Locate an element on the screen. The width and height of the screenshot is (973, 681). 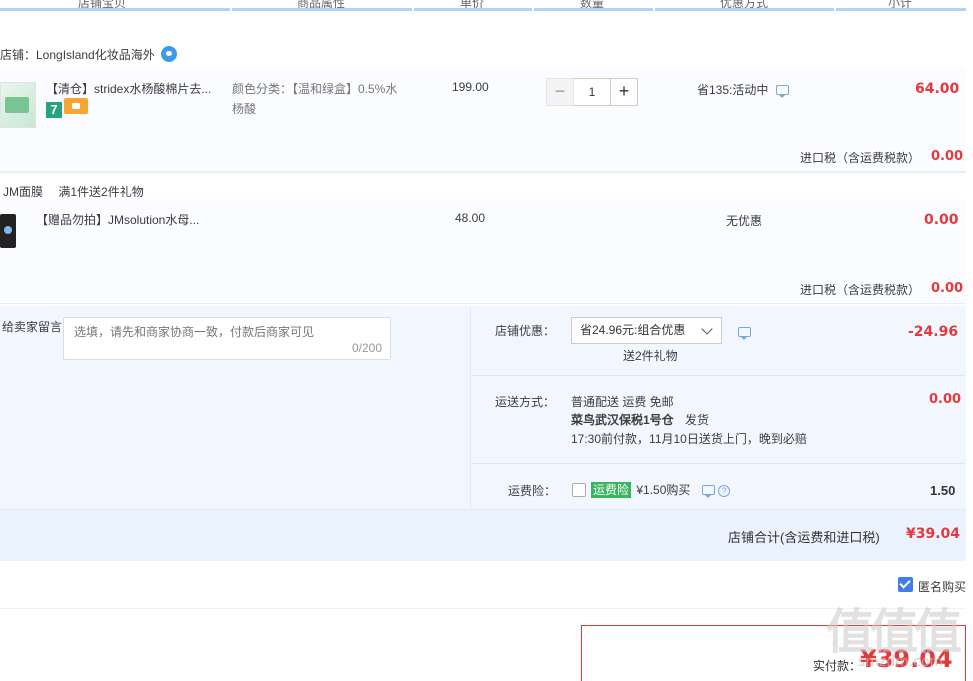
shop-discount-value: -24.96 is located at coordinates (933, 332).